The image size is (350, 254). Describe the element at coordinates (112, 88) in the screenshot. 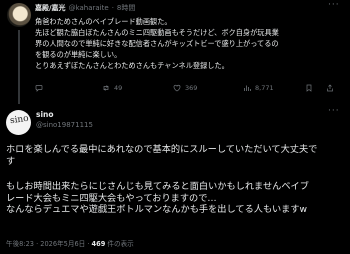

I see `repost-action: 49` at that location.